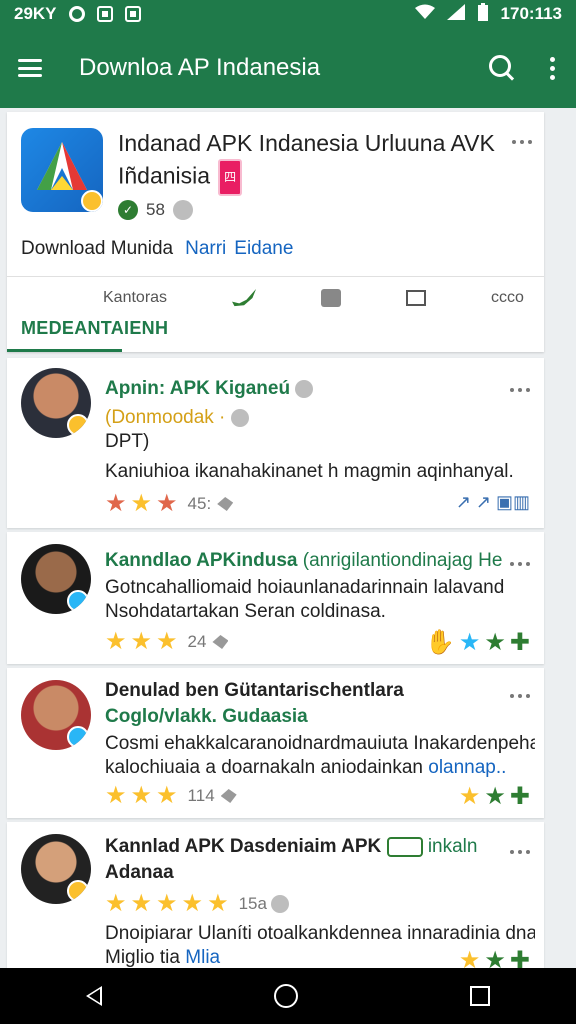 This screenshot has width=576, height=1024. Describe the element at coordinates (507, 298) in the screenshot. I see `more-label: ccco` at that location.